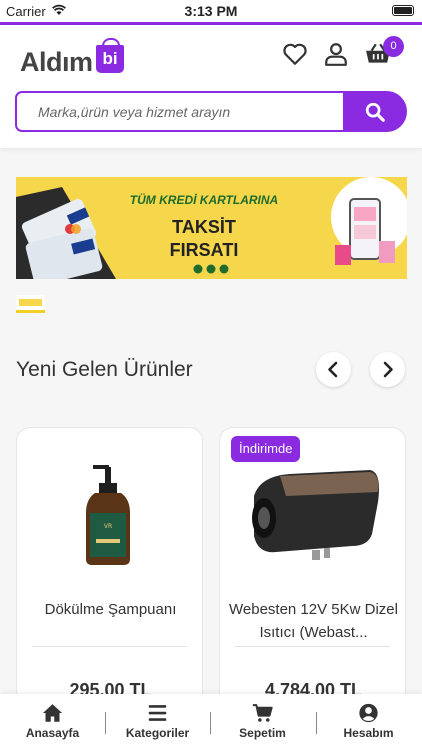 This screenshot has width=422, height=750. What do you see at coordinates (108, 515) in the screenshot?
I see `product-image-shampoo: VR` at bounding box center [108, 515].